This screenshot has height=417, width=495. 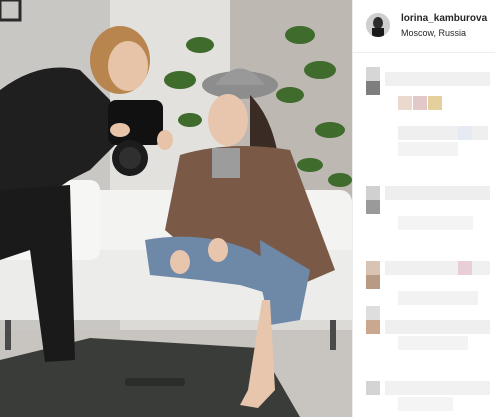 I want to click on username-link: lorina_kamburova, so click(x=444, y=18).